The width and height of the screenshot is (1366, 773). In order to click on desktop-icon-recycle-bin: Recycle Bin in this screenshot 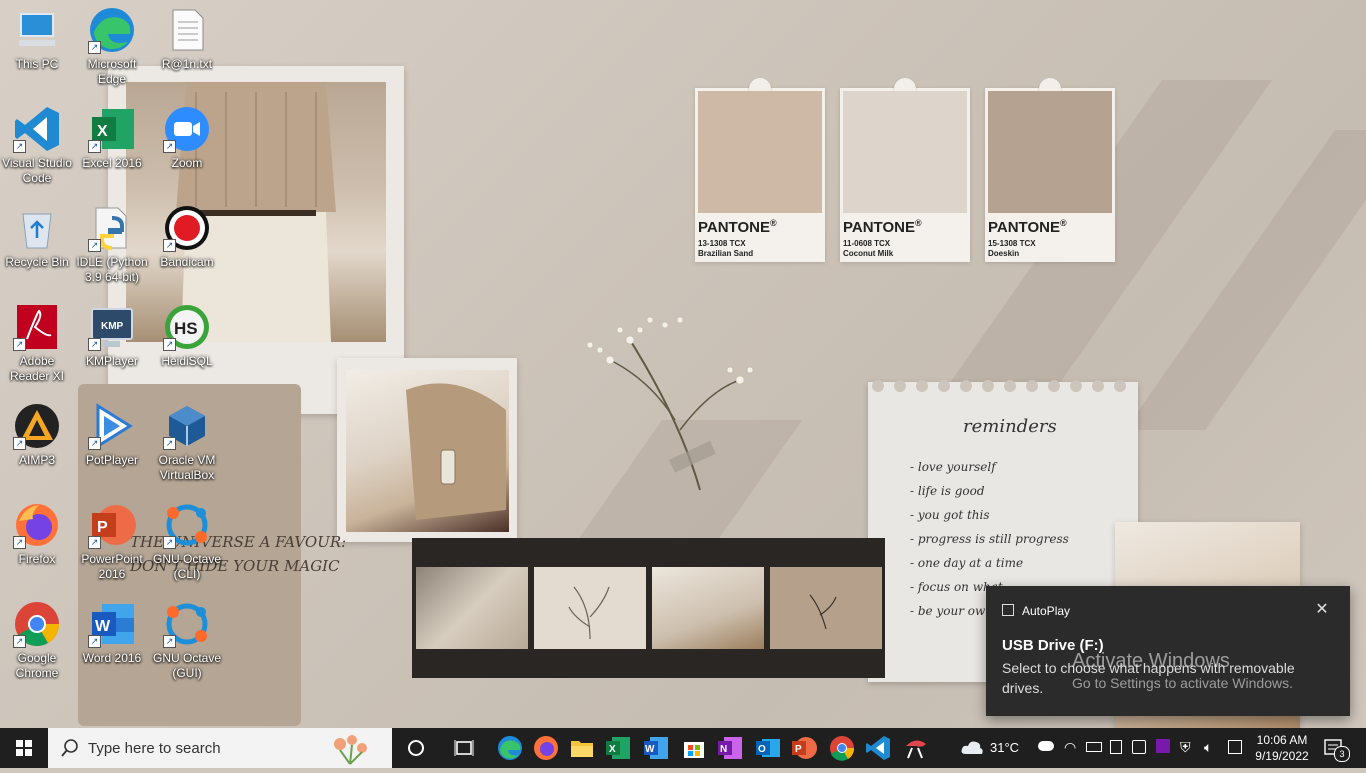, I will do `click(37, 237)`.